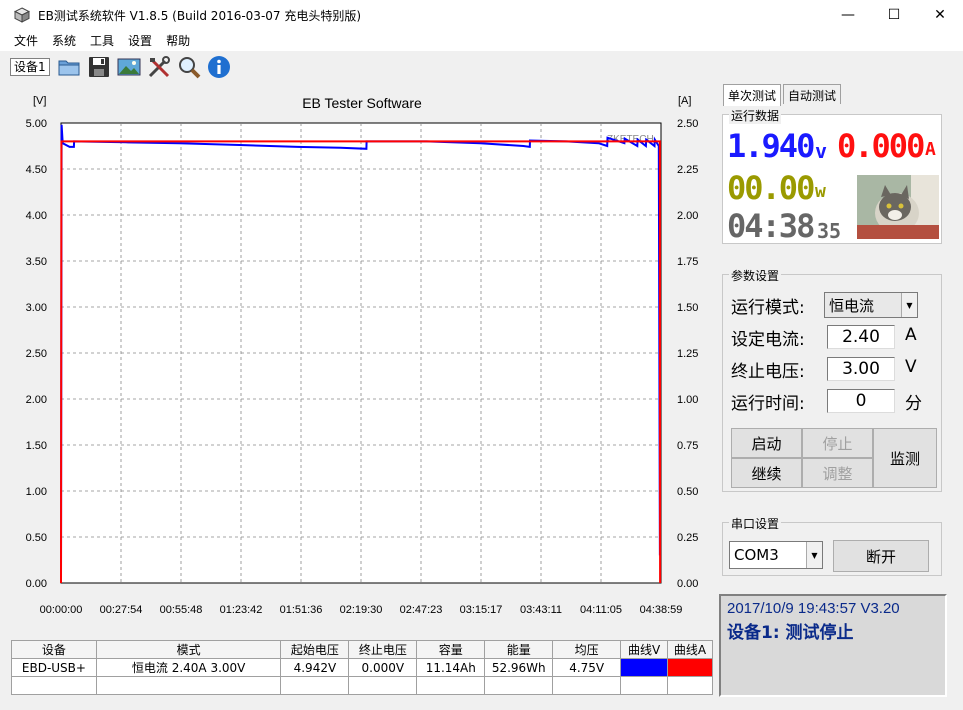 The height and width of the screenshot is (710, 963). Describe the element at coordinates (755, 275) in the screenshot. I see `params-title: 参数设置` at that location.